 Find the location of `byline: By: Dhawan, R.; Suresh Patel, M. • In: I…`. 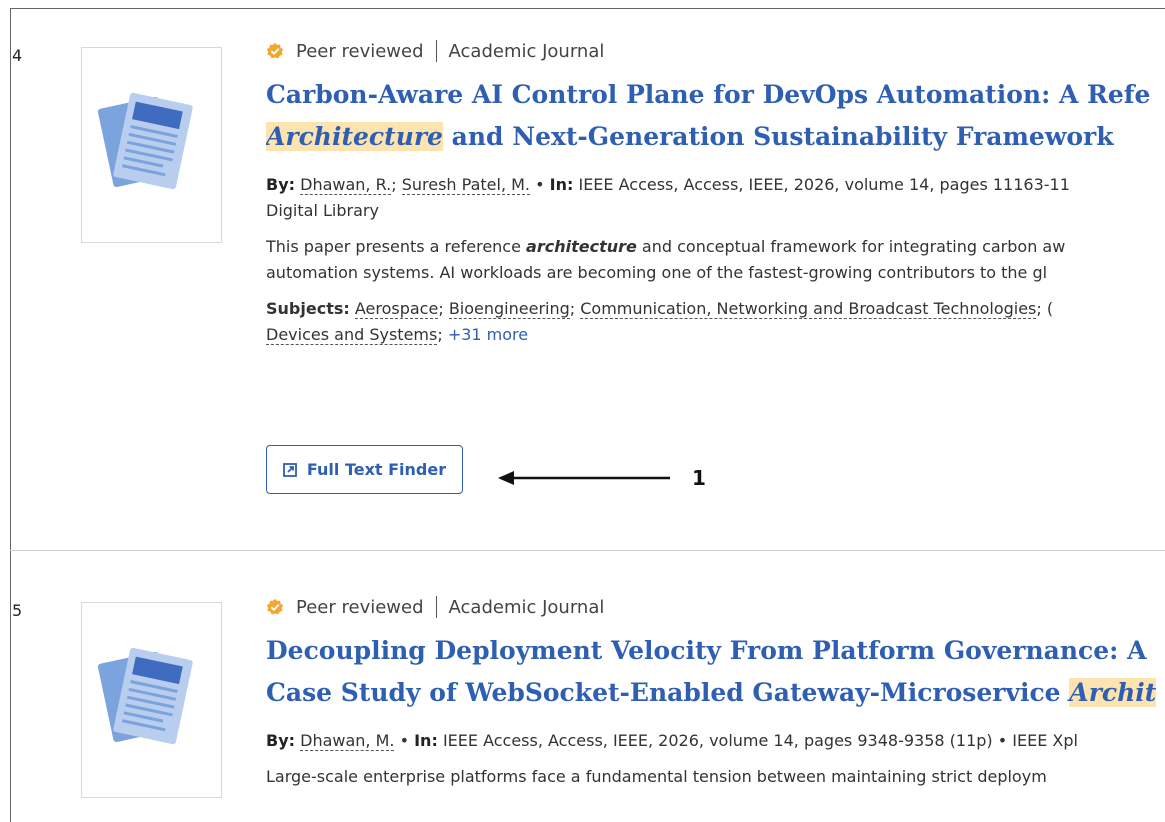

byline: By: Dhawan, R.; Suresh Patel, M. • In: I… is located at coordinates (668, 185).